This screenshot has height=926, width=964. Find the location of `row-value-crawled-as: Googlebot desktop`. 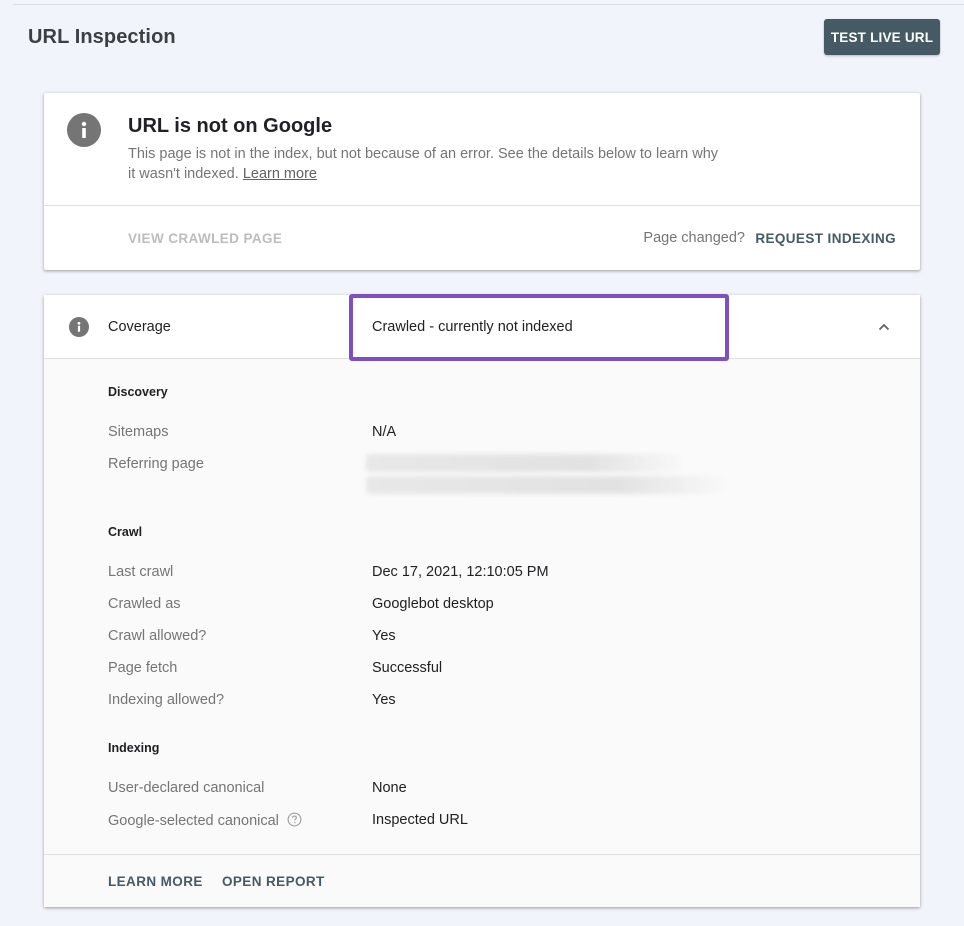

row-value-crawled-as: Googlebot desktop is located at coordinates (433, 604).